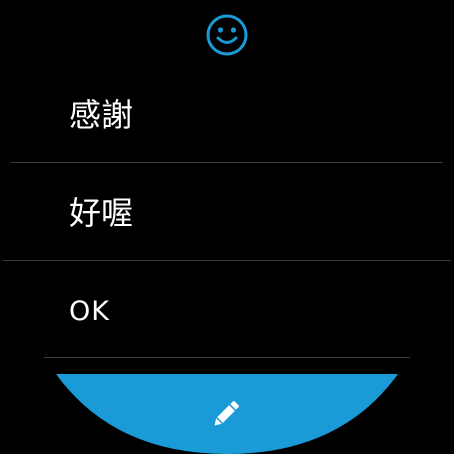 The width and height of the screenshot is (454, 454). What do you see at coordinates (89, 311) in the screenshot?
I see `reply-label: OK` at bounding box center [89, 311].